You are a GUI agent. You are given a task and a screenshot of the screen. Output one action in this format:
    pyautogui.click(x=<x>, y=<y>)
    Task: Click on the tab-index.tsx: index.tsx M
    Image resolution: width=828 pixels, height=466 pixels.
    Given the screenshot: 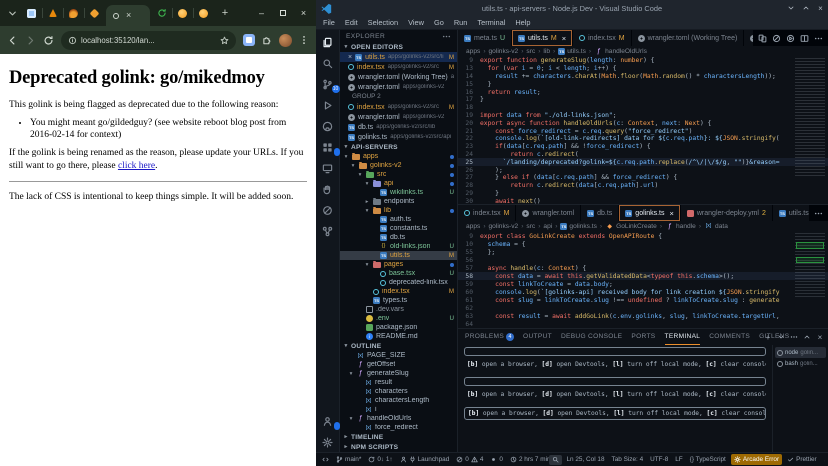 What is the action you would take?
    pyautogui.click(x=487, y=213)
    